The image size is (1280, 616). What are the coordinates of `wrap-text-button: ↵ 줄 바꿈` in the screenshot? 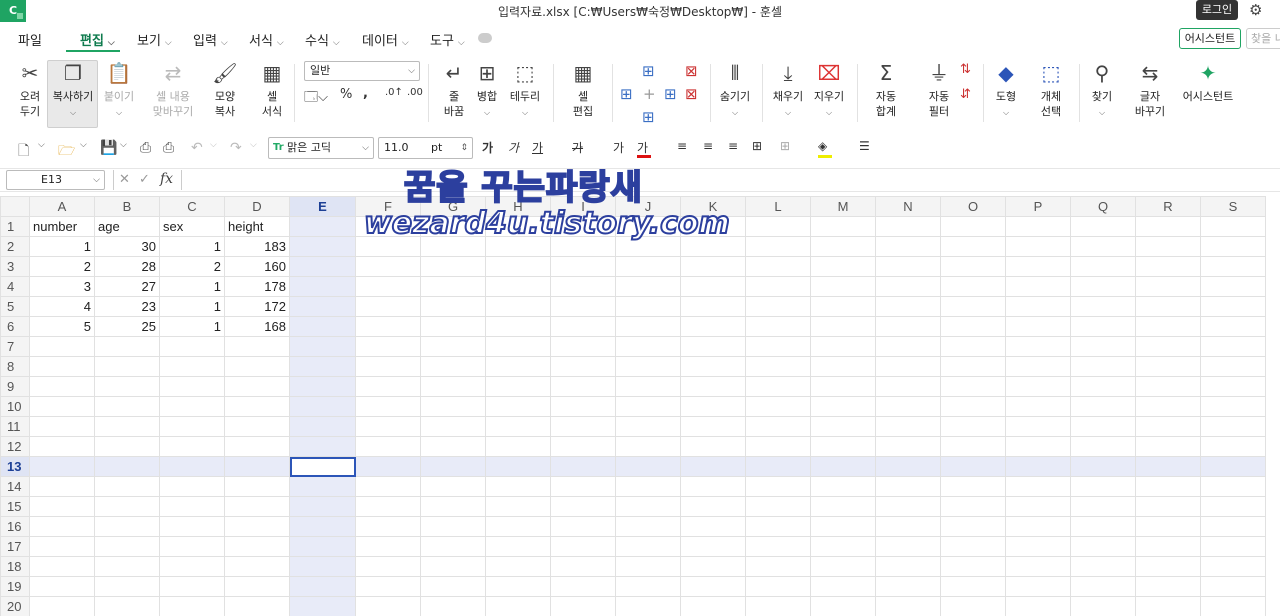 It's located at (454, 89).